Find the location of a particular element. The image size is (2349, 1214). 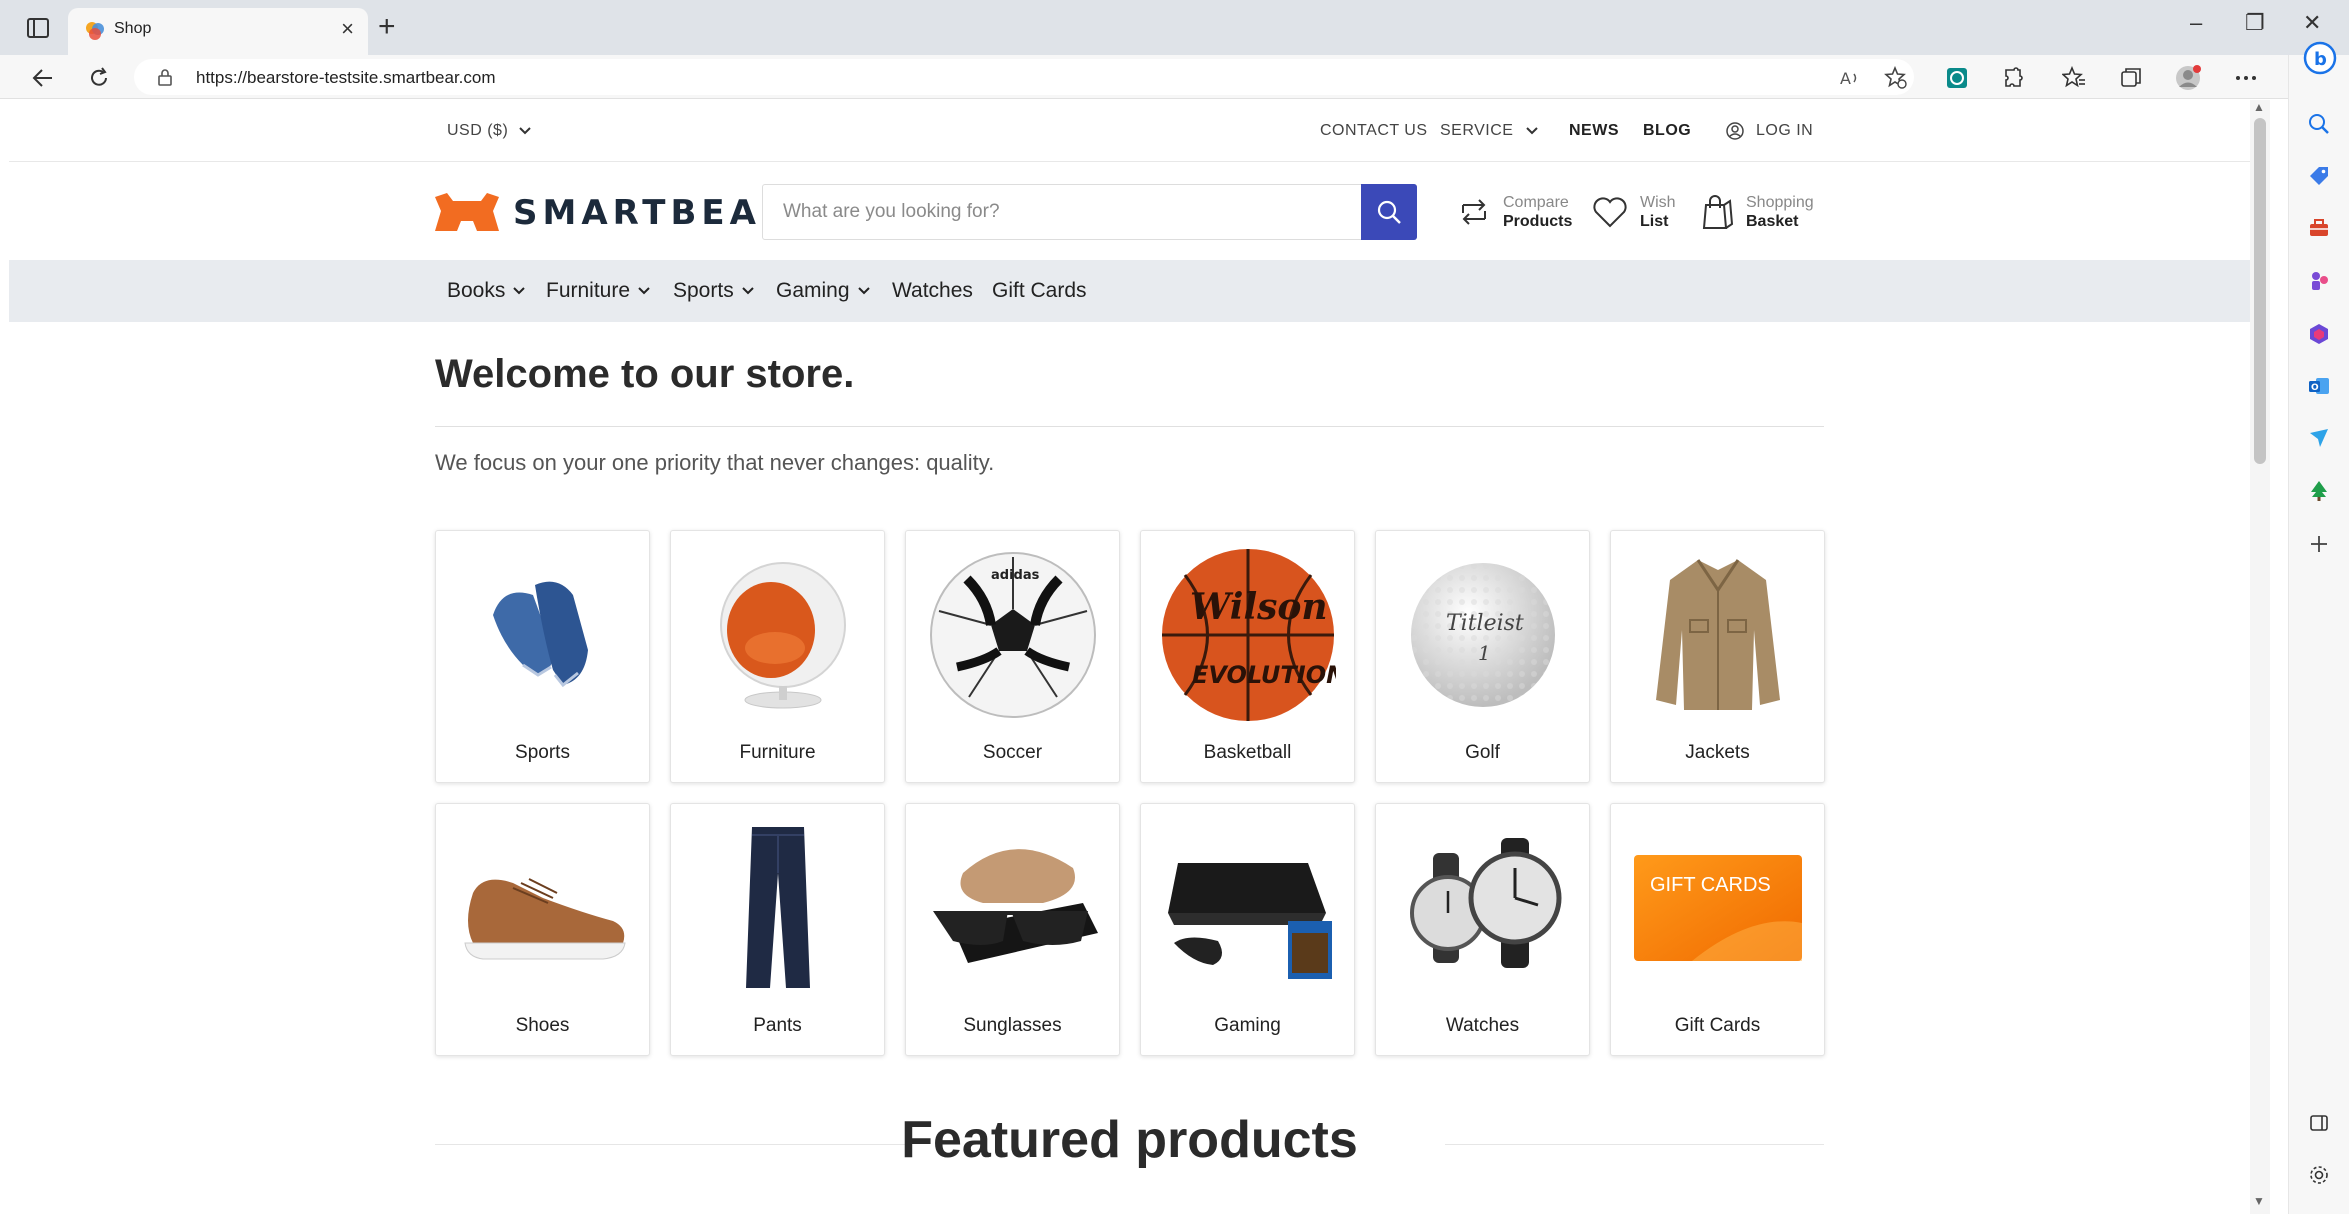

category-tile-soccer: adidas Soccer is located at coordinates (1012, 656).